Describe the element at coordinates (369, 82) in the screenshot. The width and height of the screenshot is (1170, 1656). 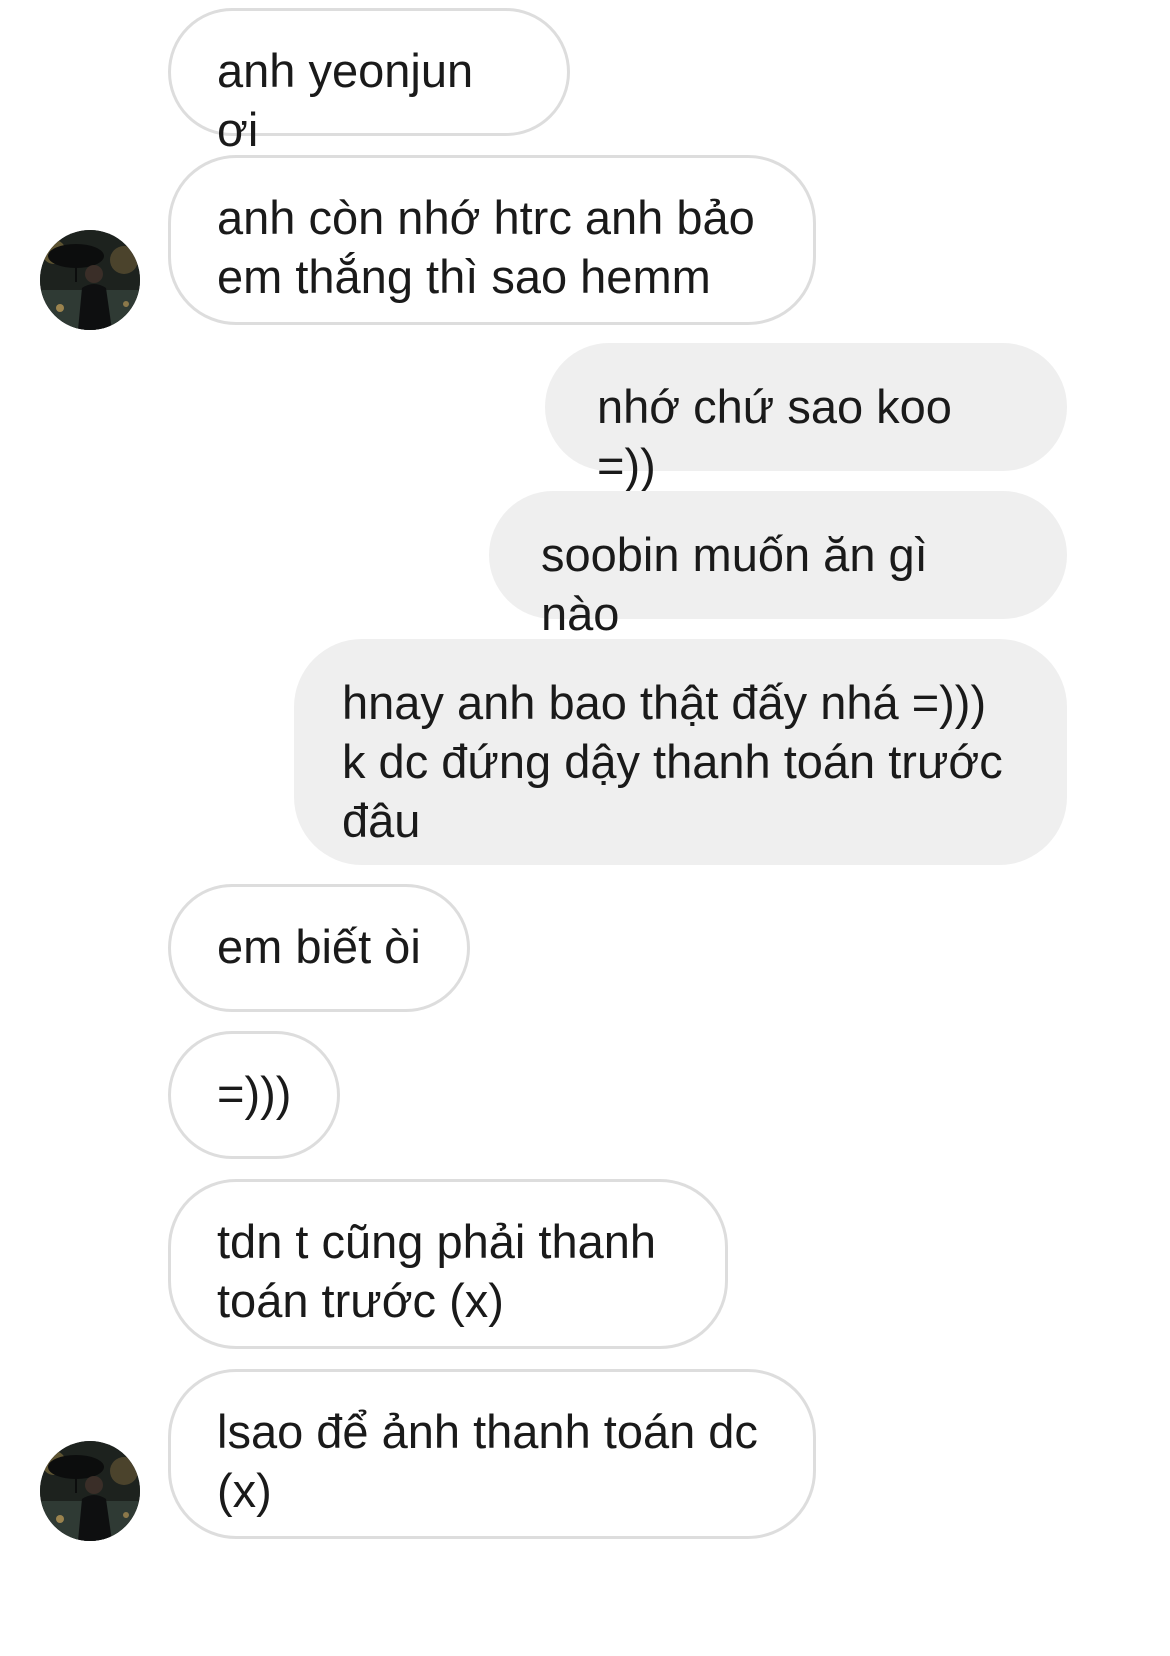
I see `incoming-message-bubble: anh yeonjun ơi` at that location.